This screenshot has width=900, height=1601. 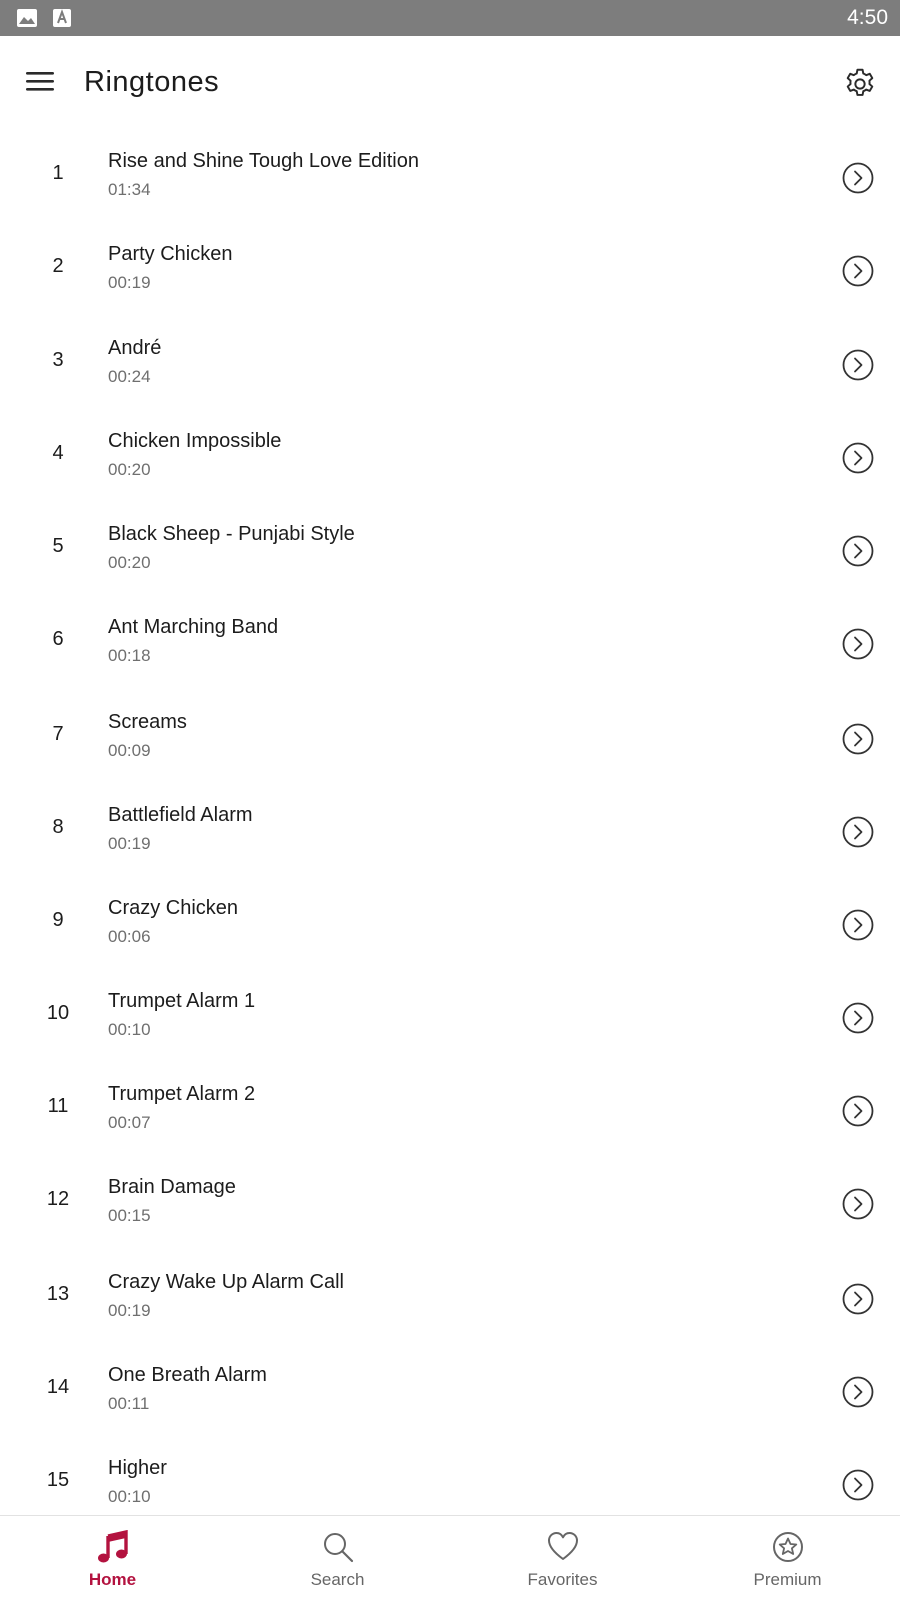 I want to click on list-item: 13 Crazy Wake Up Alarm Call 00:19, so click(x=450, y=1299).